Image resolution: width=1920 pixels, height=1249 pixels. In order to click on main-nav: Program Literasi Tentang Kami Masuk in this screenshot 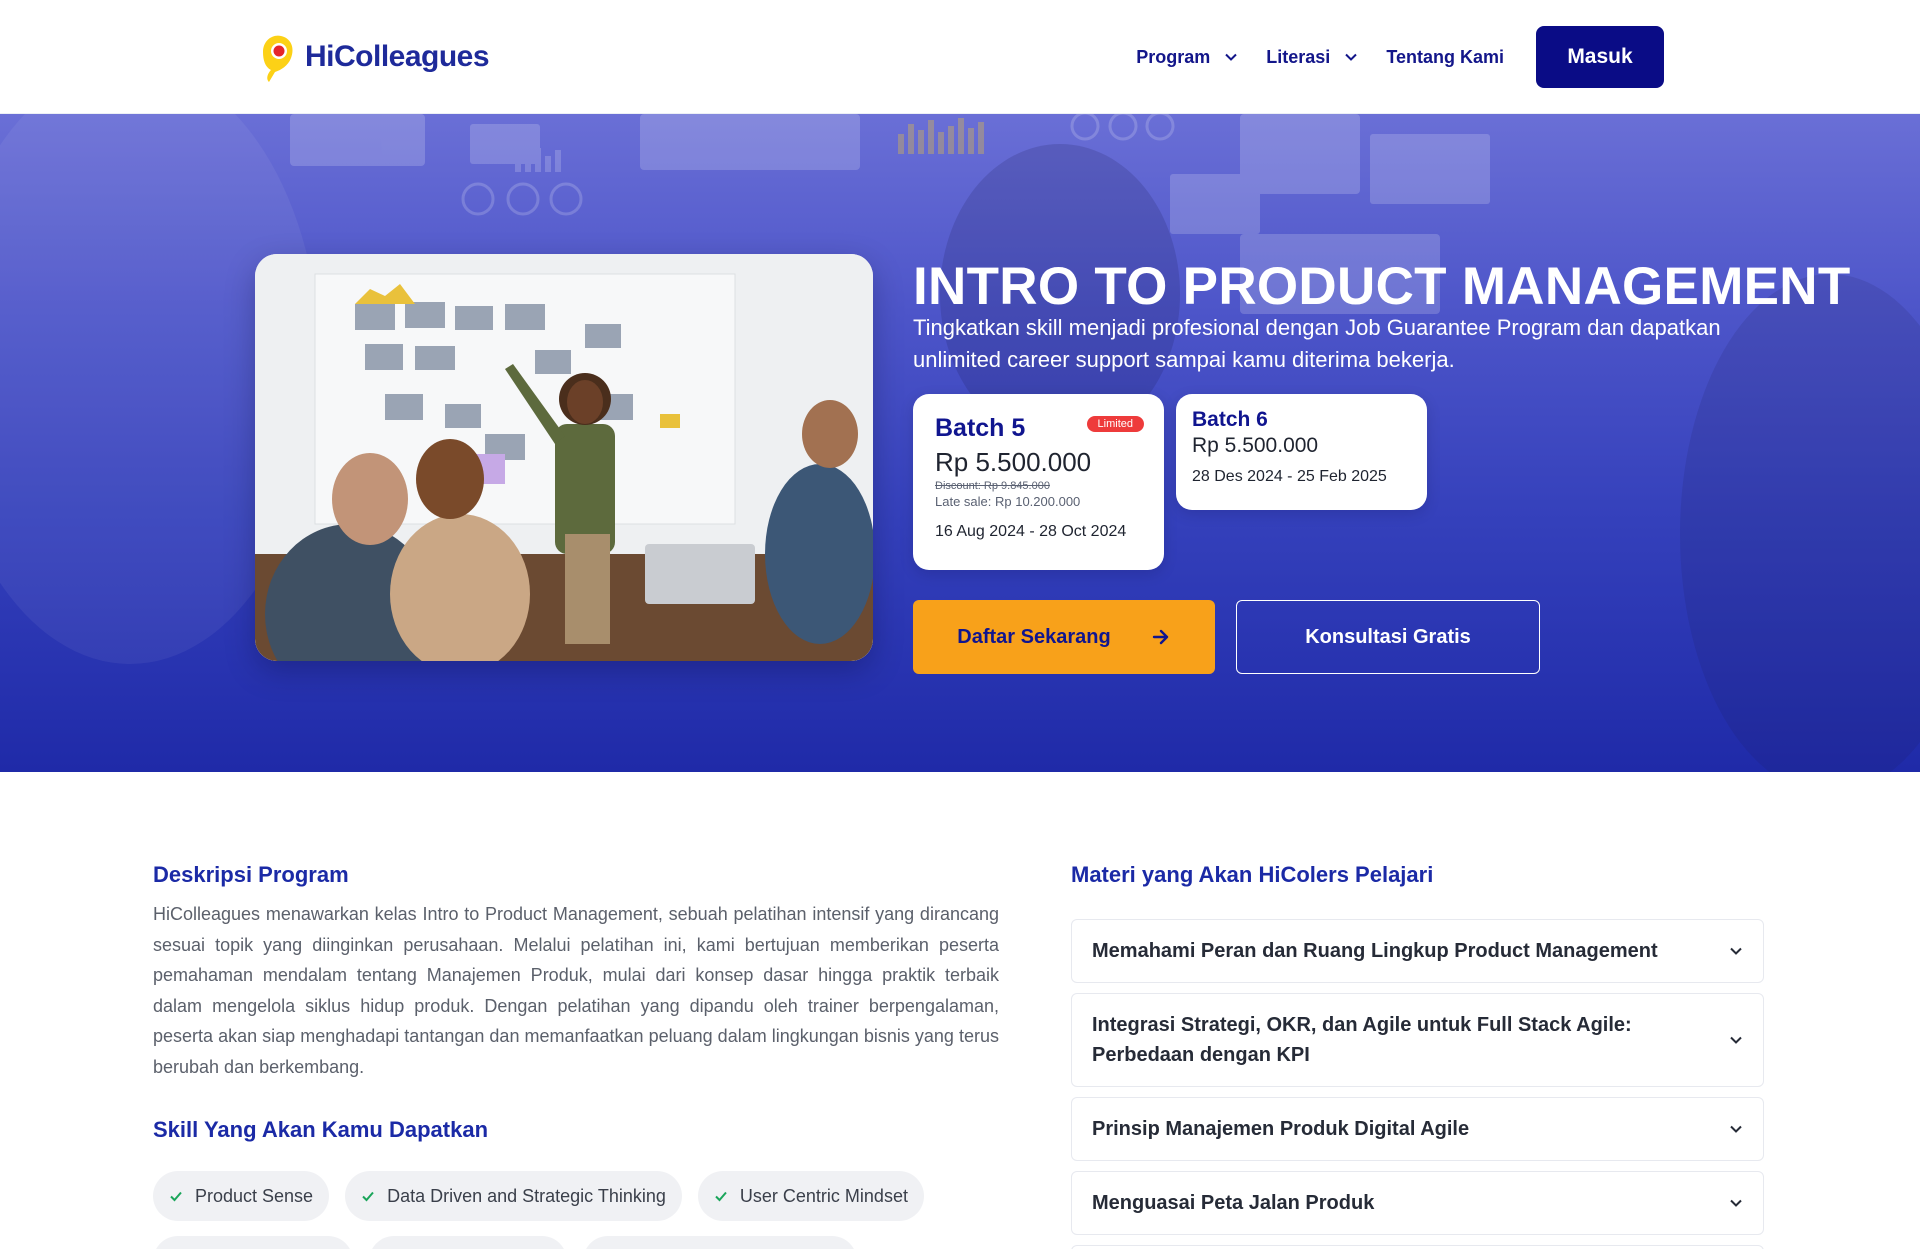, I will do `click(1400, 57)`.